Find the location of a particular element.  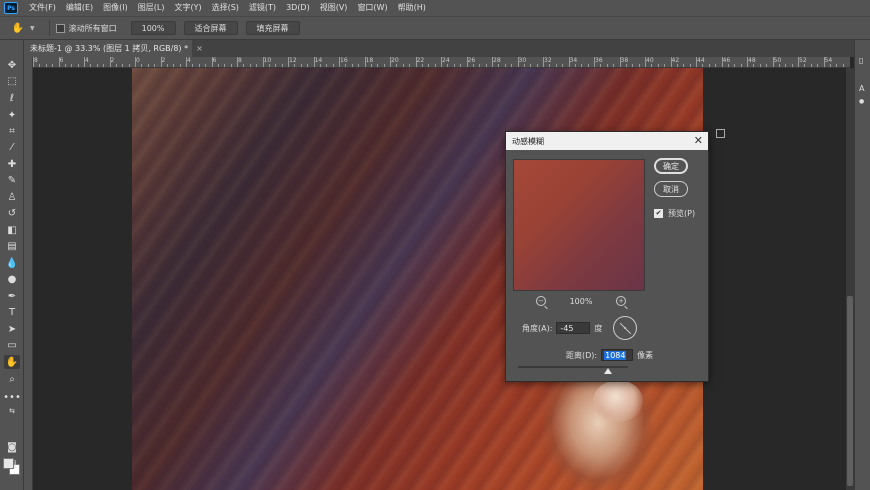

menu-item-6: 滤镜(T) is located at coordinates (262, 8).